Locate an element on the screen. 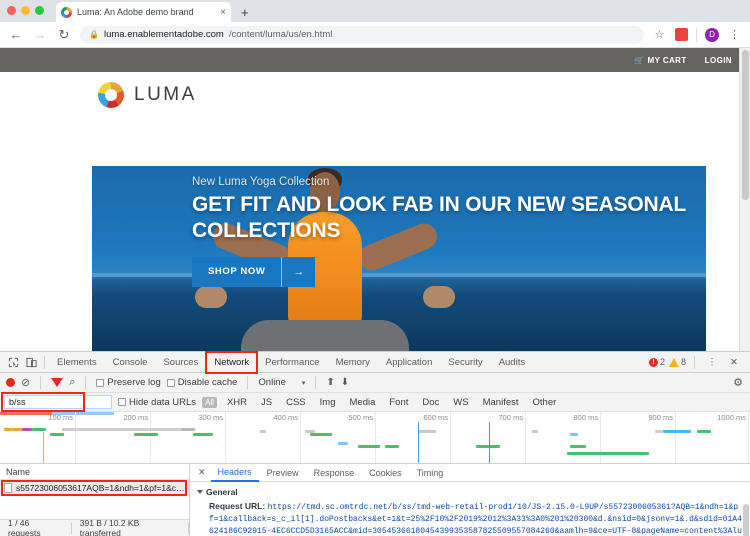 The height and width of the screenshot is (536, 750). devtools-tab-sources: Sources is located at coordinates (180, 362).